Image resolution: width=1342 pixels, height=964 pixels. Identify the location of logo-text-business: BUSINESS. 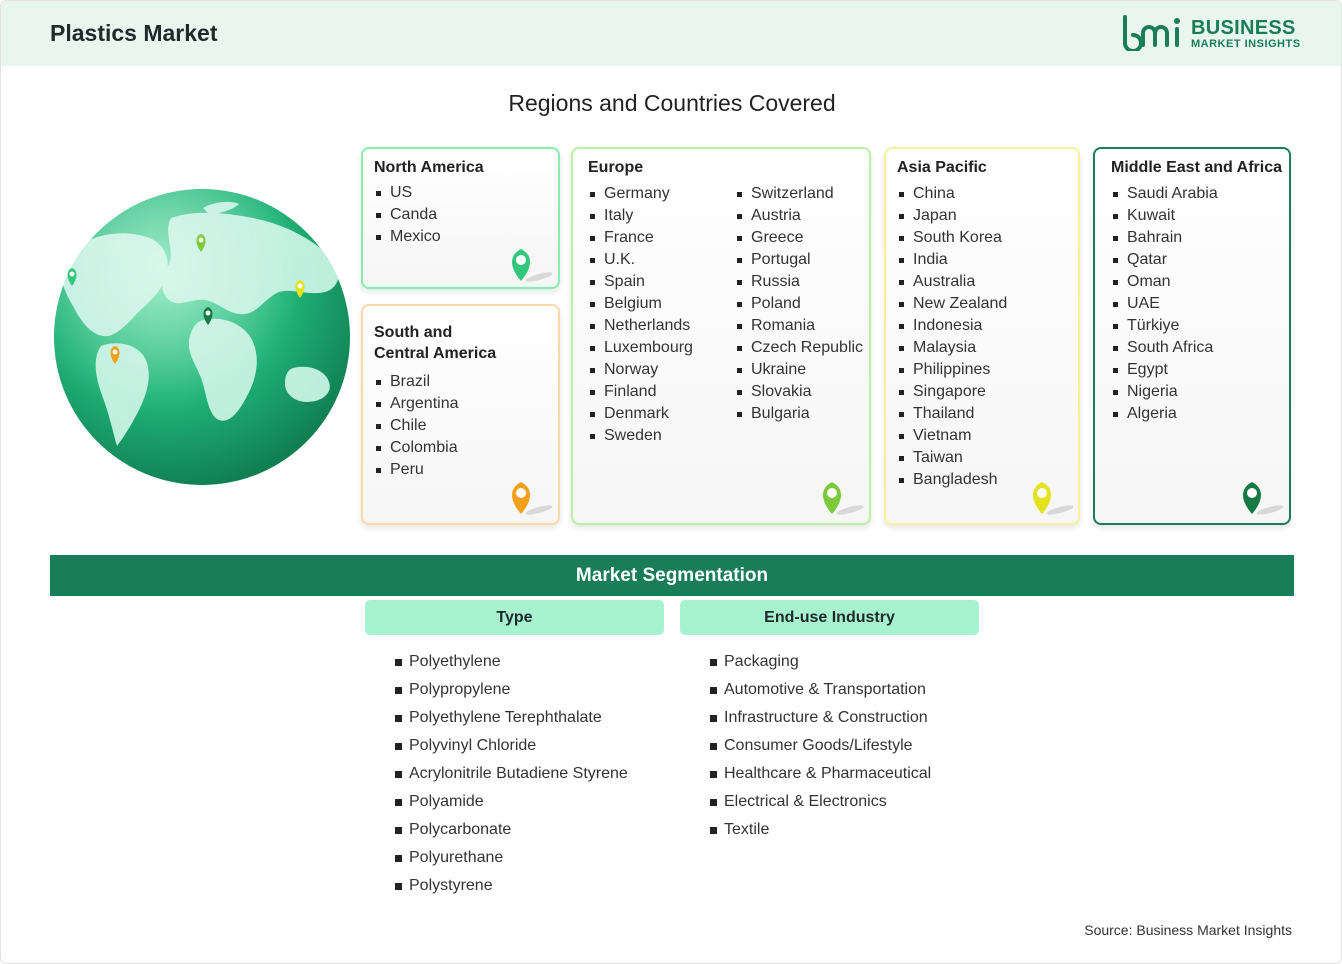
(1243, 28).